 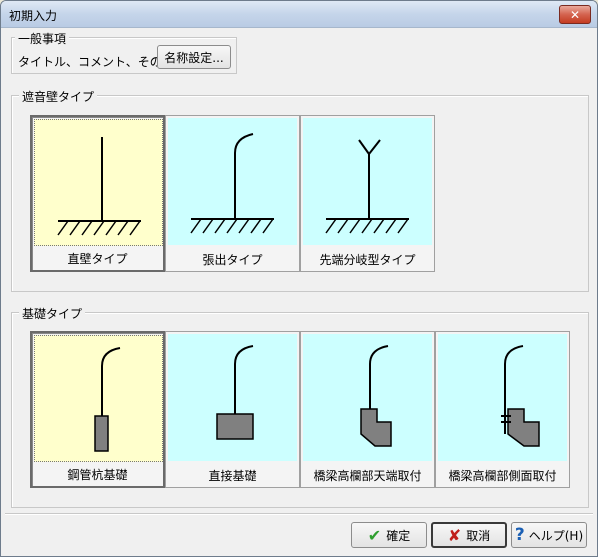 What do you see at coordinates (367, 181) in the screenshot?
I see `branch-wall-icon` at bounding box center [367, 181].